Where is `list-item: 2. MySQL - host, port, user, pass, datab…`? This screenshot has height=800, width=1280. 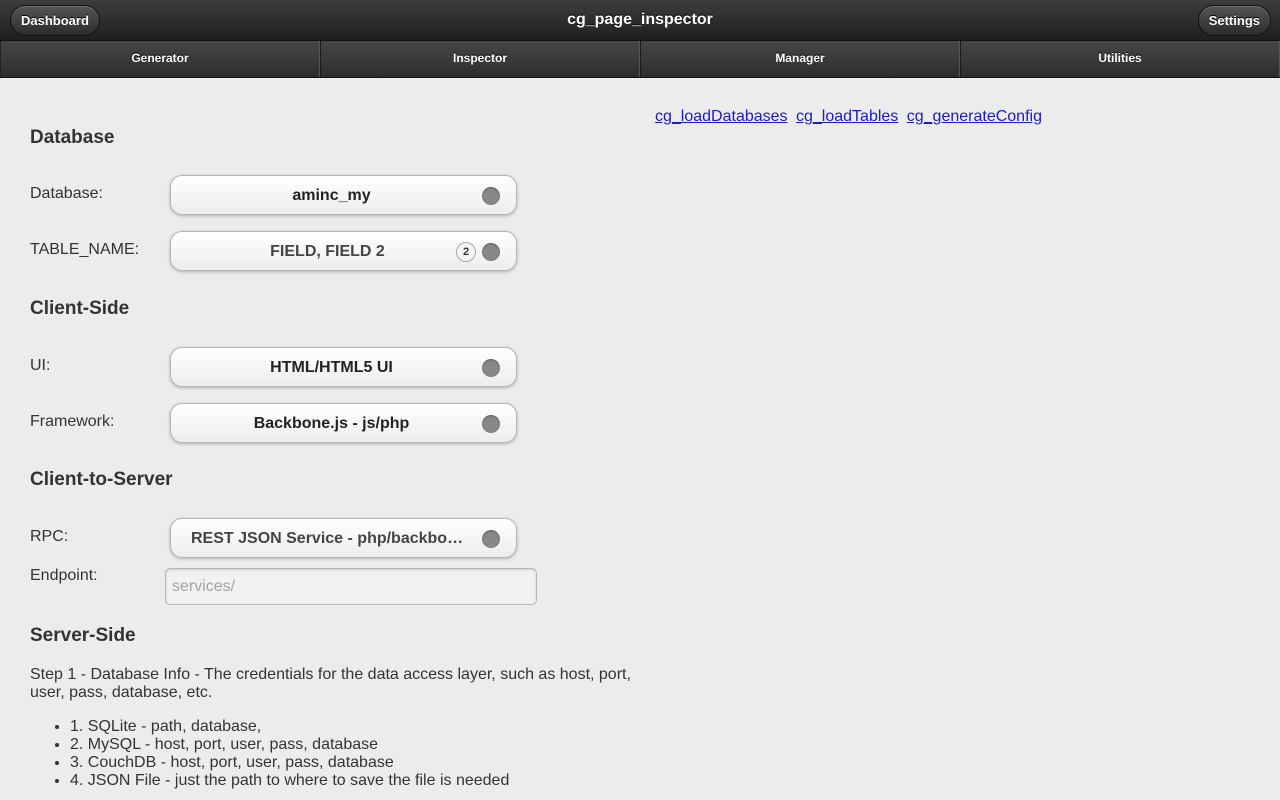 list-item: 2. MySQL - host, port, user, pass, datab… is located at coordinates (289, 745).